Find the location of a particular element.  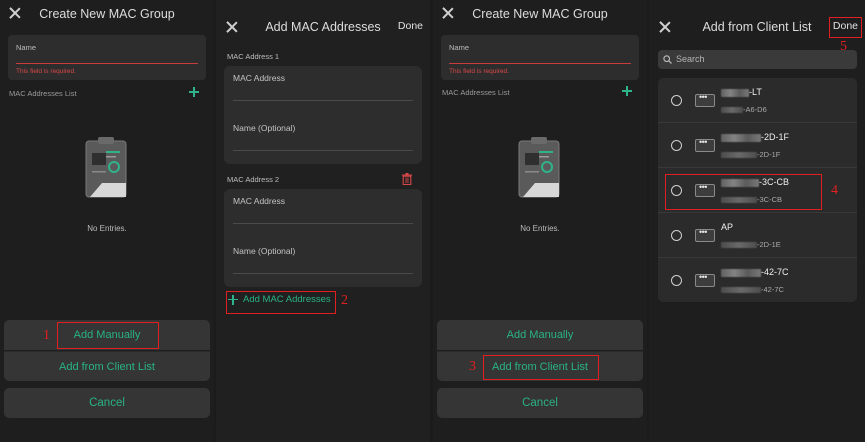

client-name: -2D-1F is located at coordinates (755, 137).